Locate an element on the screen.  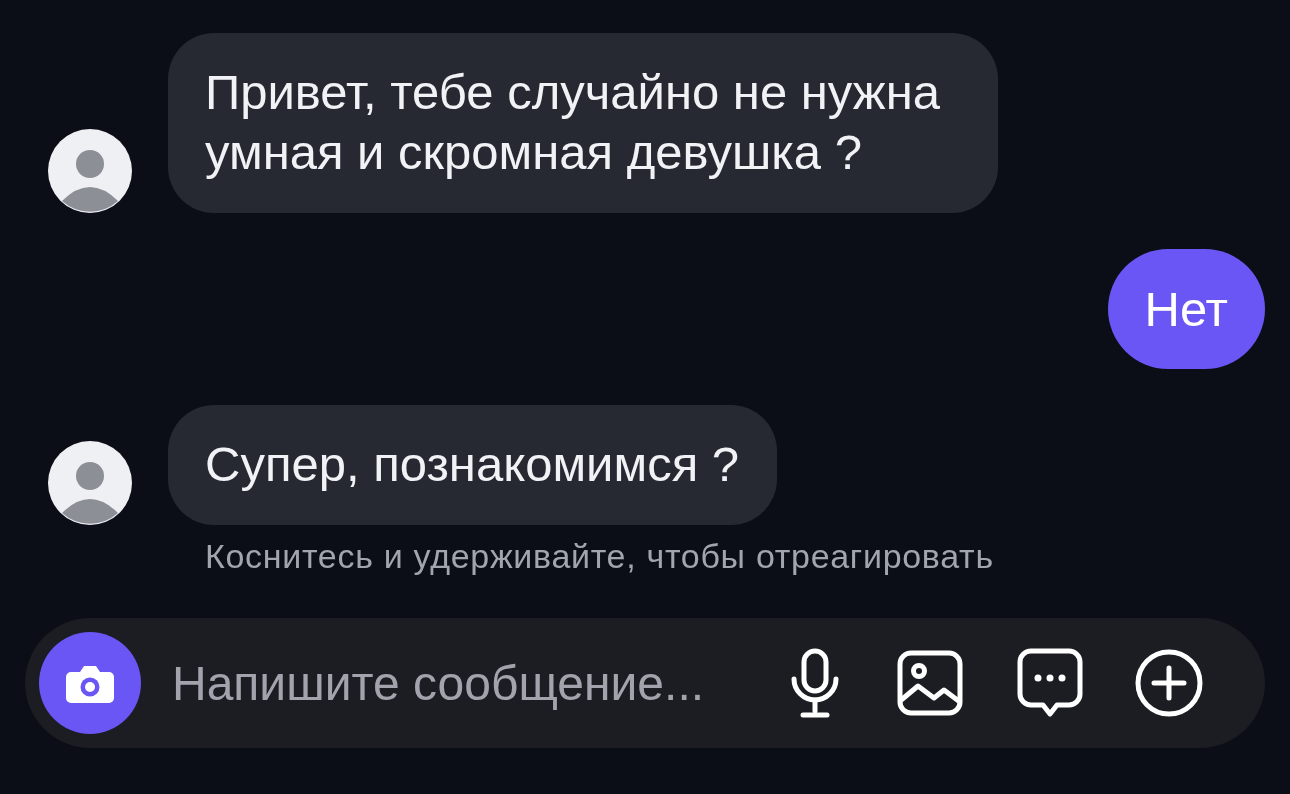
reaction-hint: Коснитесь и удерживайте, чтобы отреагировать is located at coordinates (599, 556).